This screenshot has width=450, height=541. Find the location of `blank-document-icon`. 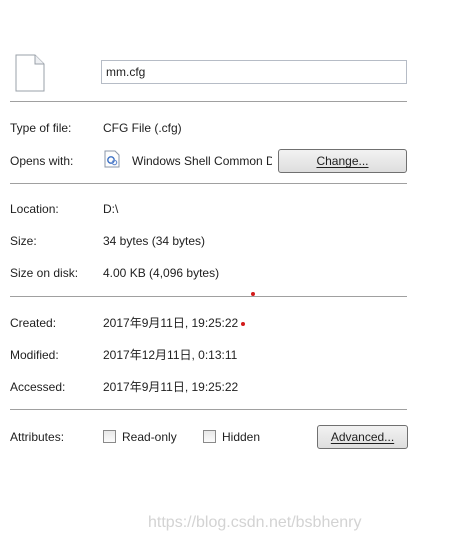

blank-document-icon is located at coordinates (30, 73).